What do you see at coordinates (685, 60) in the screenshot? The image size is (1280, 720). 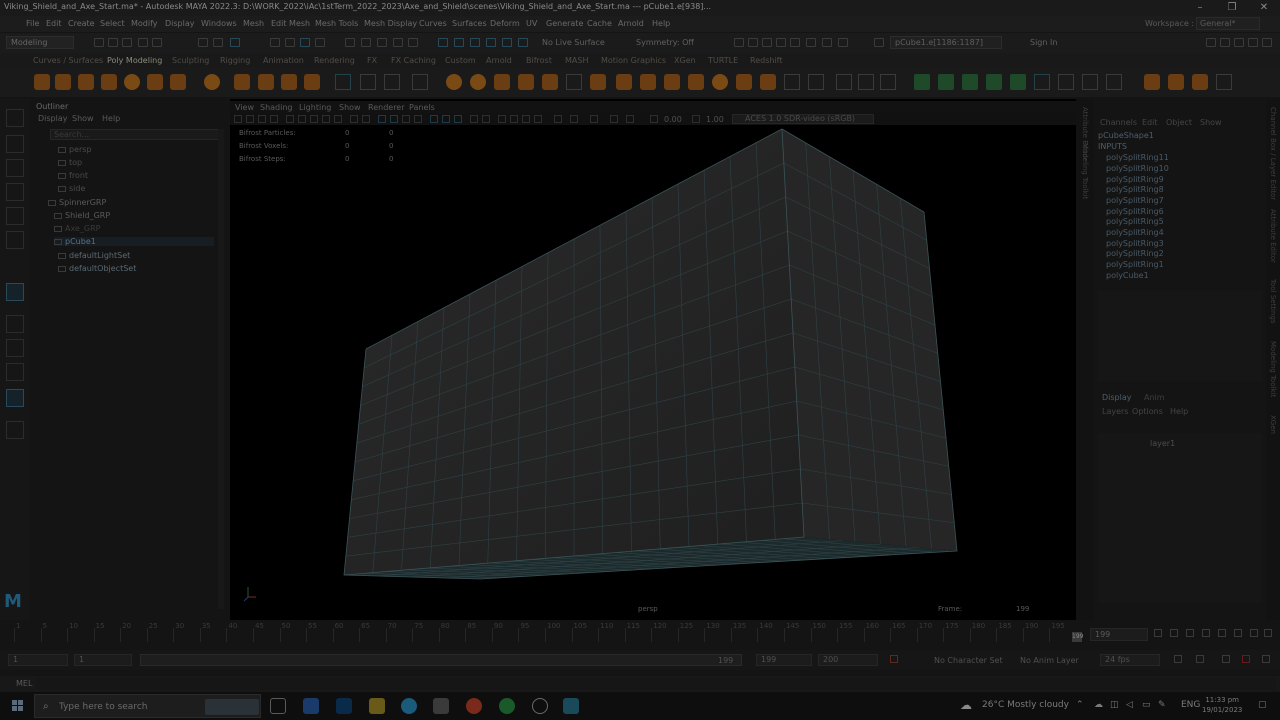 I see `shelf-tab-xgen: XGen` at bounding box center [685, 60].